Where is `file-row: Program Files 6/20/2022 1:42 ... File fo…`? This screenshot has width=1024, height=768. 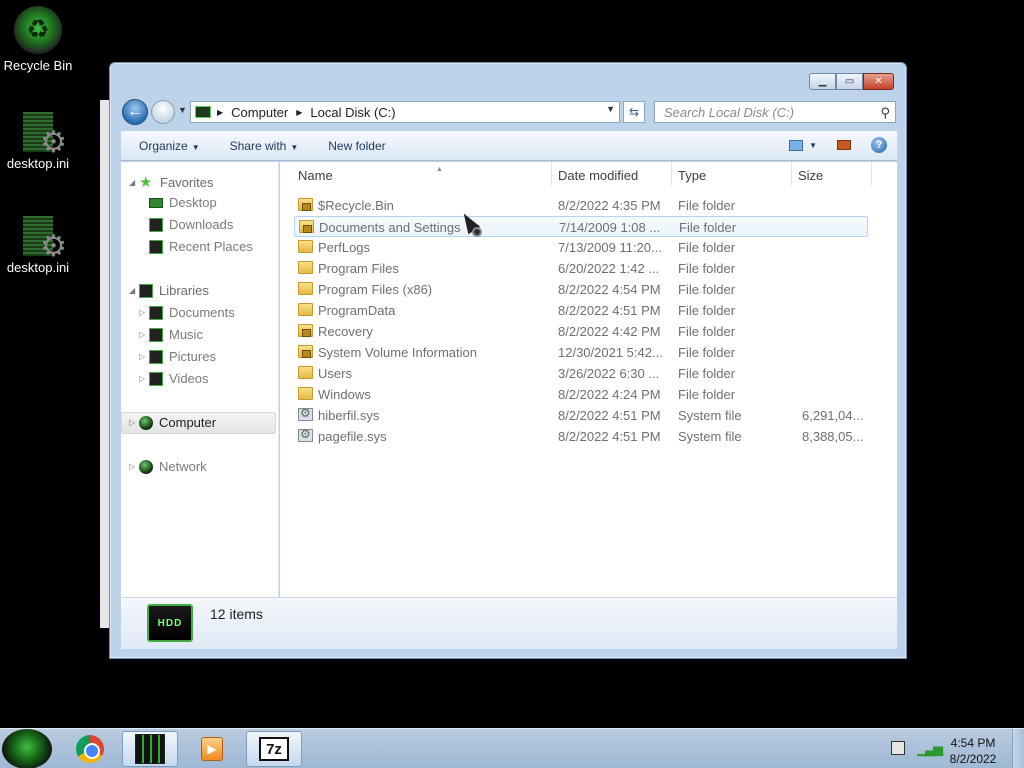 file-row: Program Files 6/20/2022 1:42 ... File fo… is located at coordinates (581, 268).